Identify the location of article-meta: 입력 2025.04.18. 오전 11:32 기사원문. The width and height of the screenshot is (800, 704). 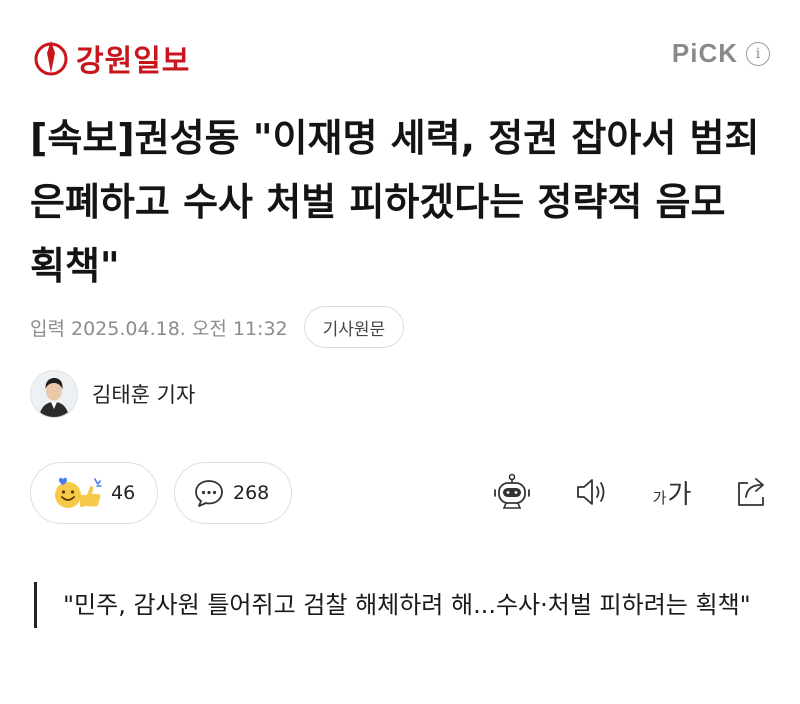
(217, 327).